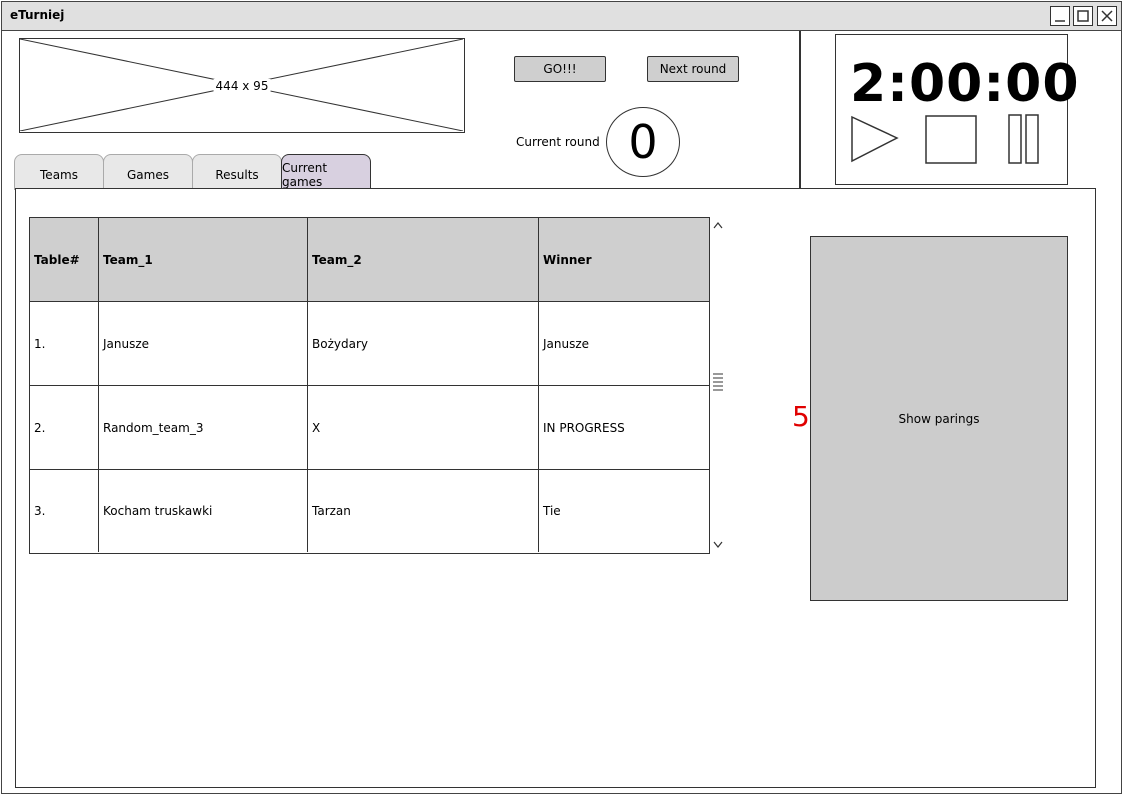 The width and height of the screenshot is (1124, 796). What do you see at coordinates (801, 416) in the screenshot?
I see `annotation-marker: 5` at bounding box center [801, 416].